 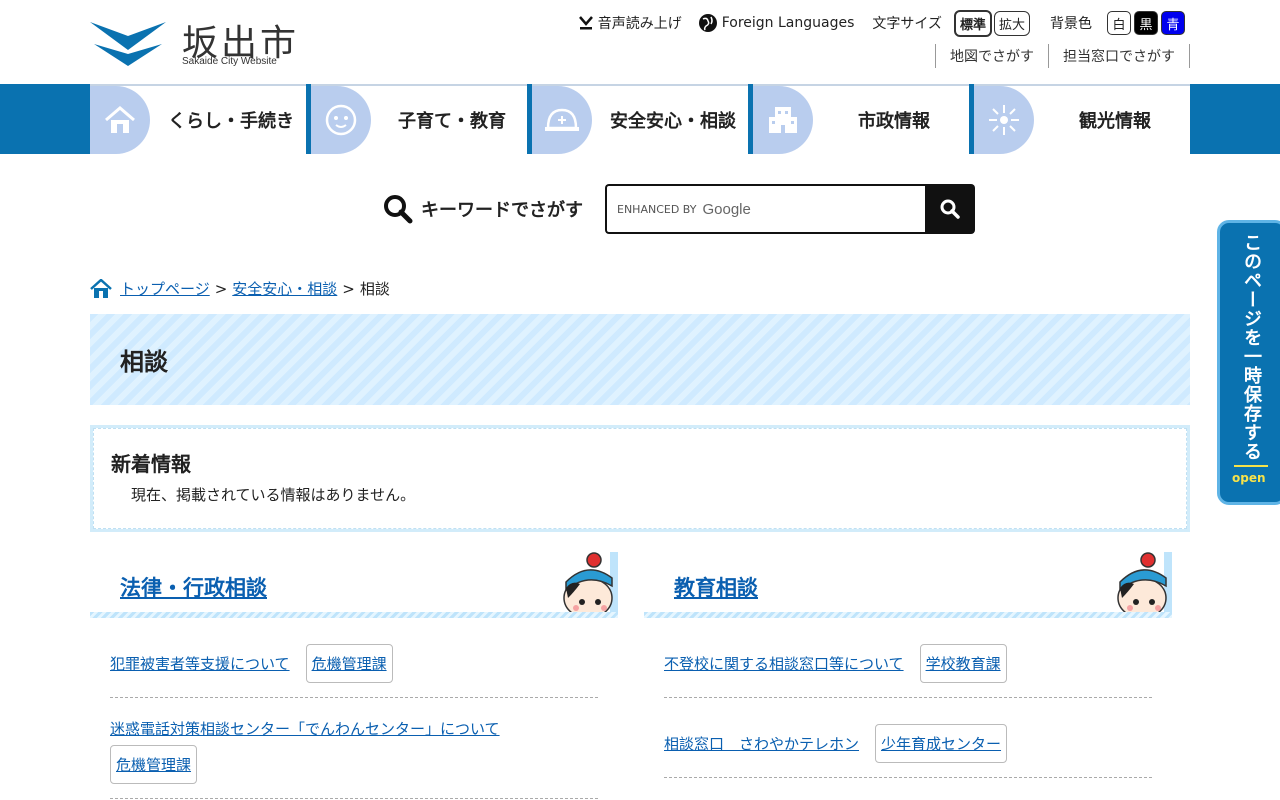 I want to click on bg-blue-button: 青, so click(x=1173, y=23).